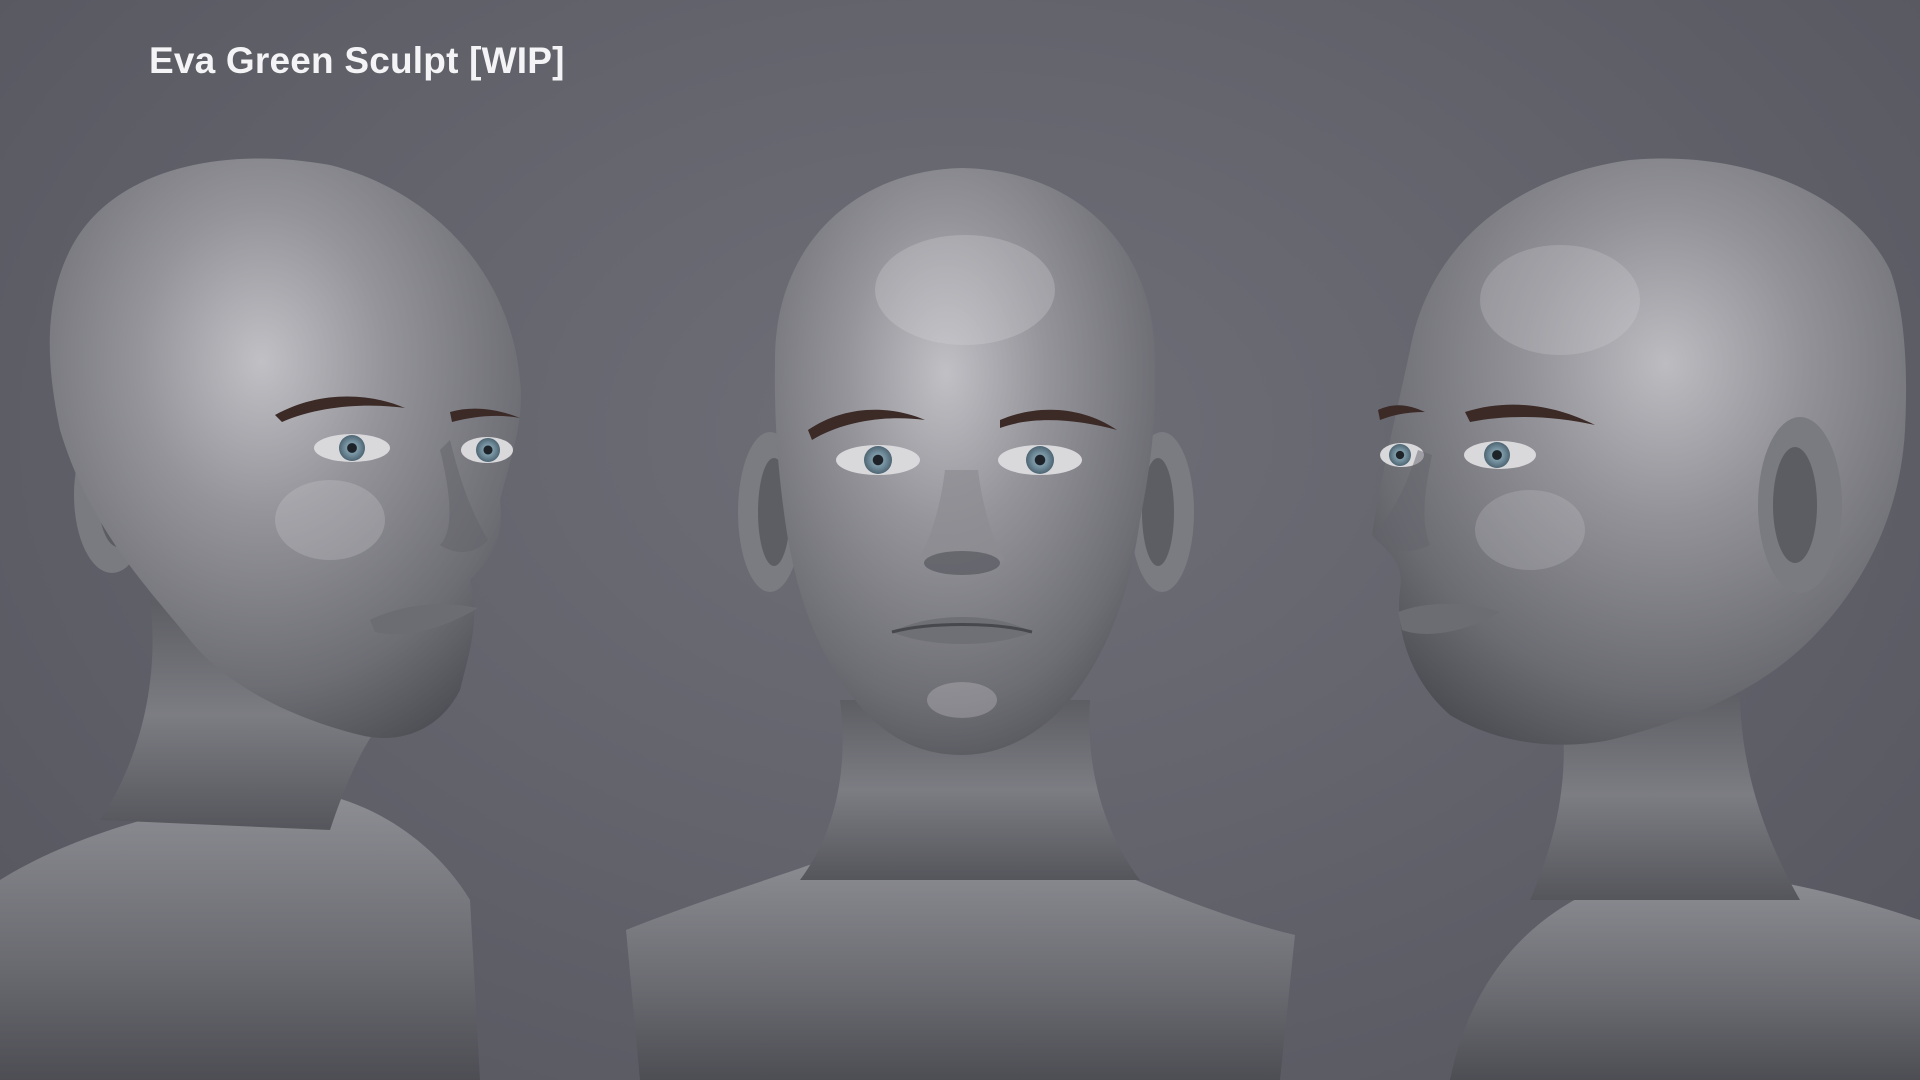 The height and width of the screenshot is (1080, 1920). Describe the element at coordinates (960, 965) in the screenshot. I see `front-bust-shoulders` at that location.